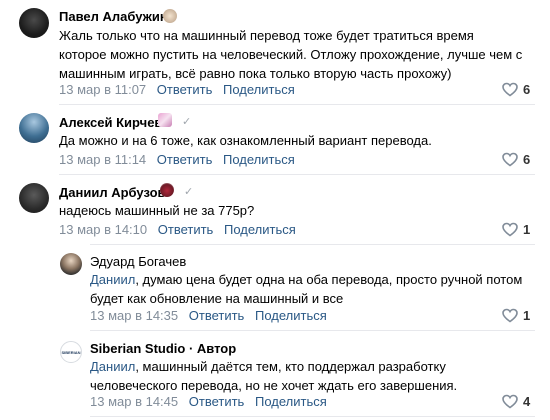  What do you see at coordinates (112, 192) in the screenshot?
I see `comment-author: Даниил Арбузов` at bounding box center [112, 192].